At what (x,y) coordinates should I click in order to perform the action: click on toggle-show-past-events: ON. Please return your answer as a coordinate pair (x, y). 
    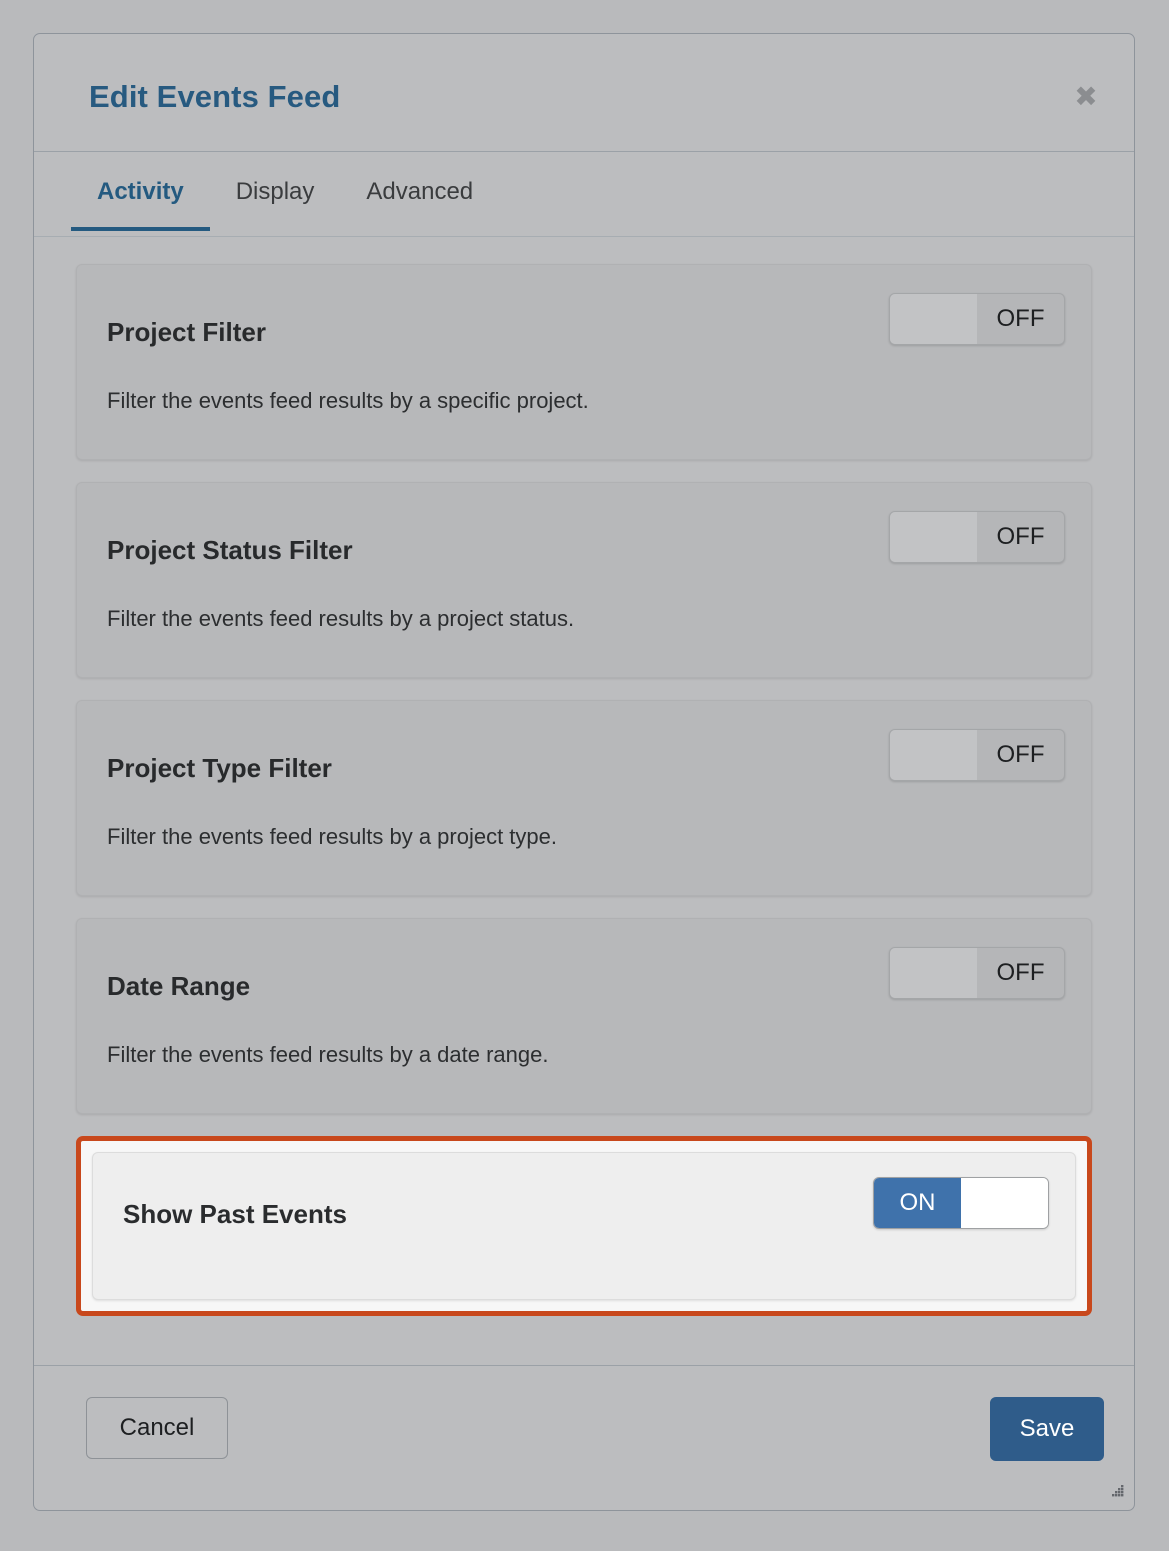
    Looking at the image, I should click on (961, 1203).